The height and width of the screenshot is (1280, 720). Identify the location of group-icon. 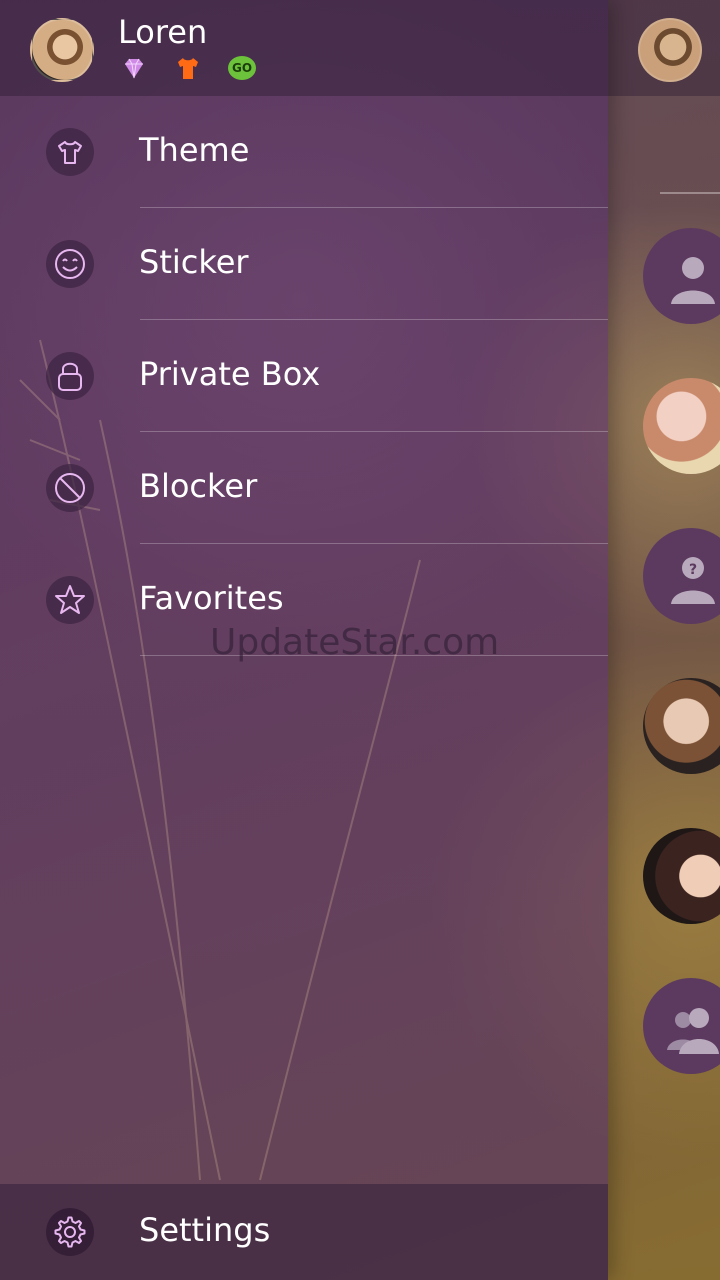
(693, 1031).